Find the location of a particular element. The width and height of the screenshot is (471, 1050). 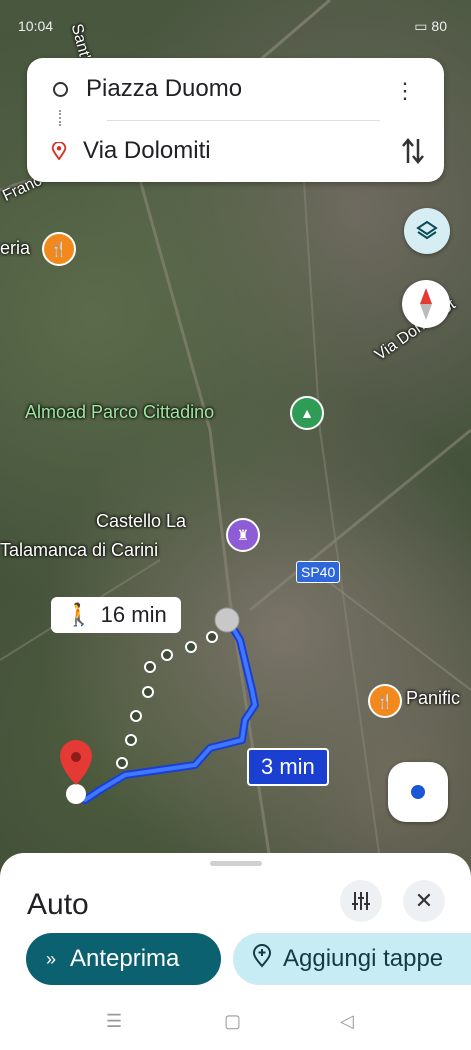

route-card: Piazza Duomo Via Dolomiti ⋮ is located at coordinates (235, 120).